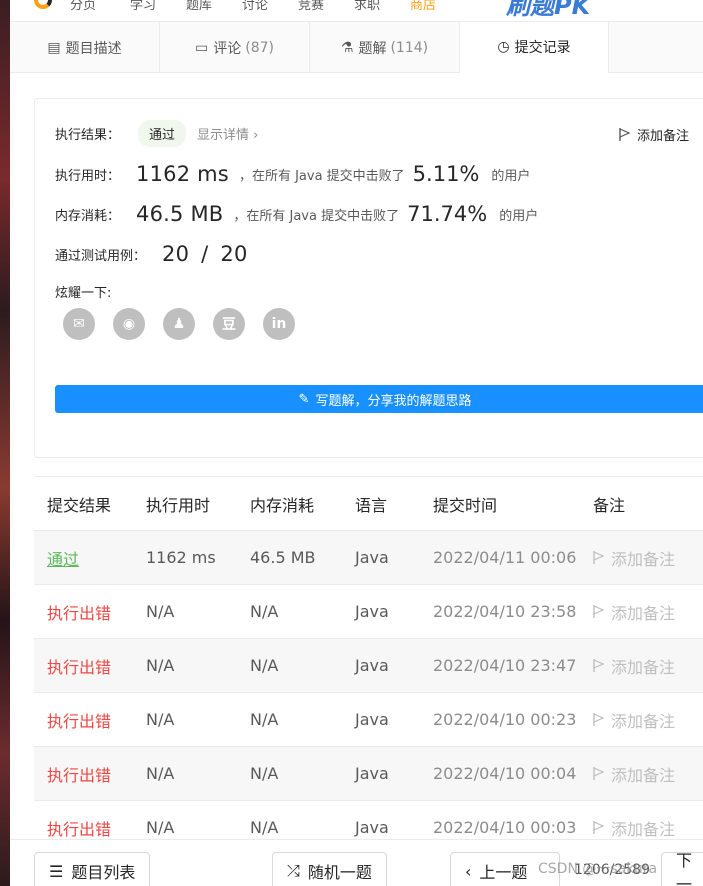 Image resolution: width=703 pixels, height=886 pixels. I want to click on header-status: 提交结果, so click(79, 505).